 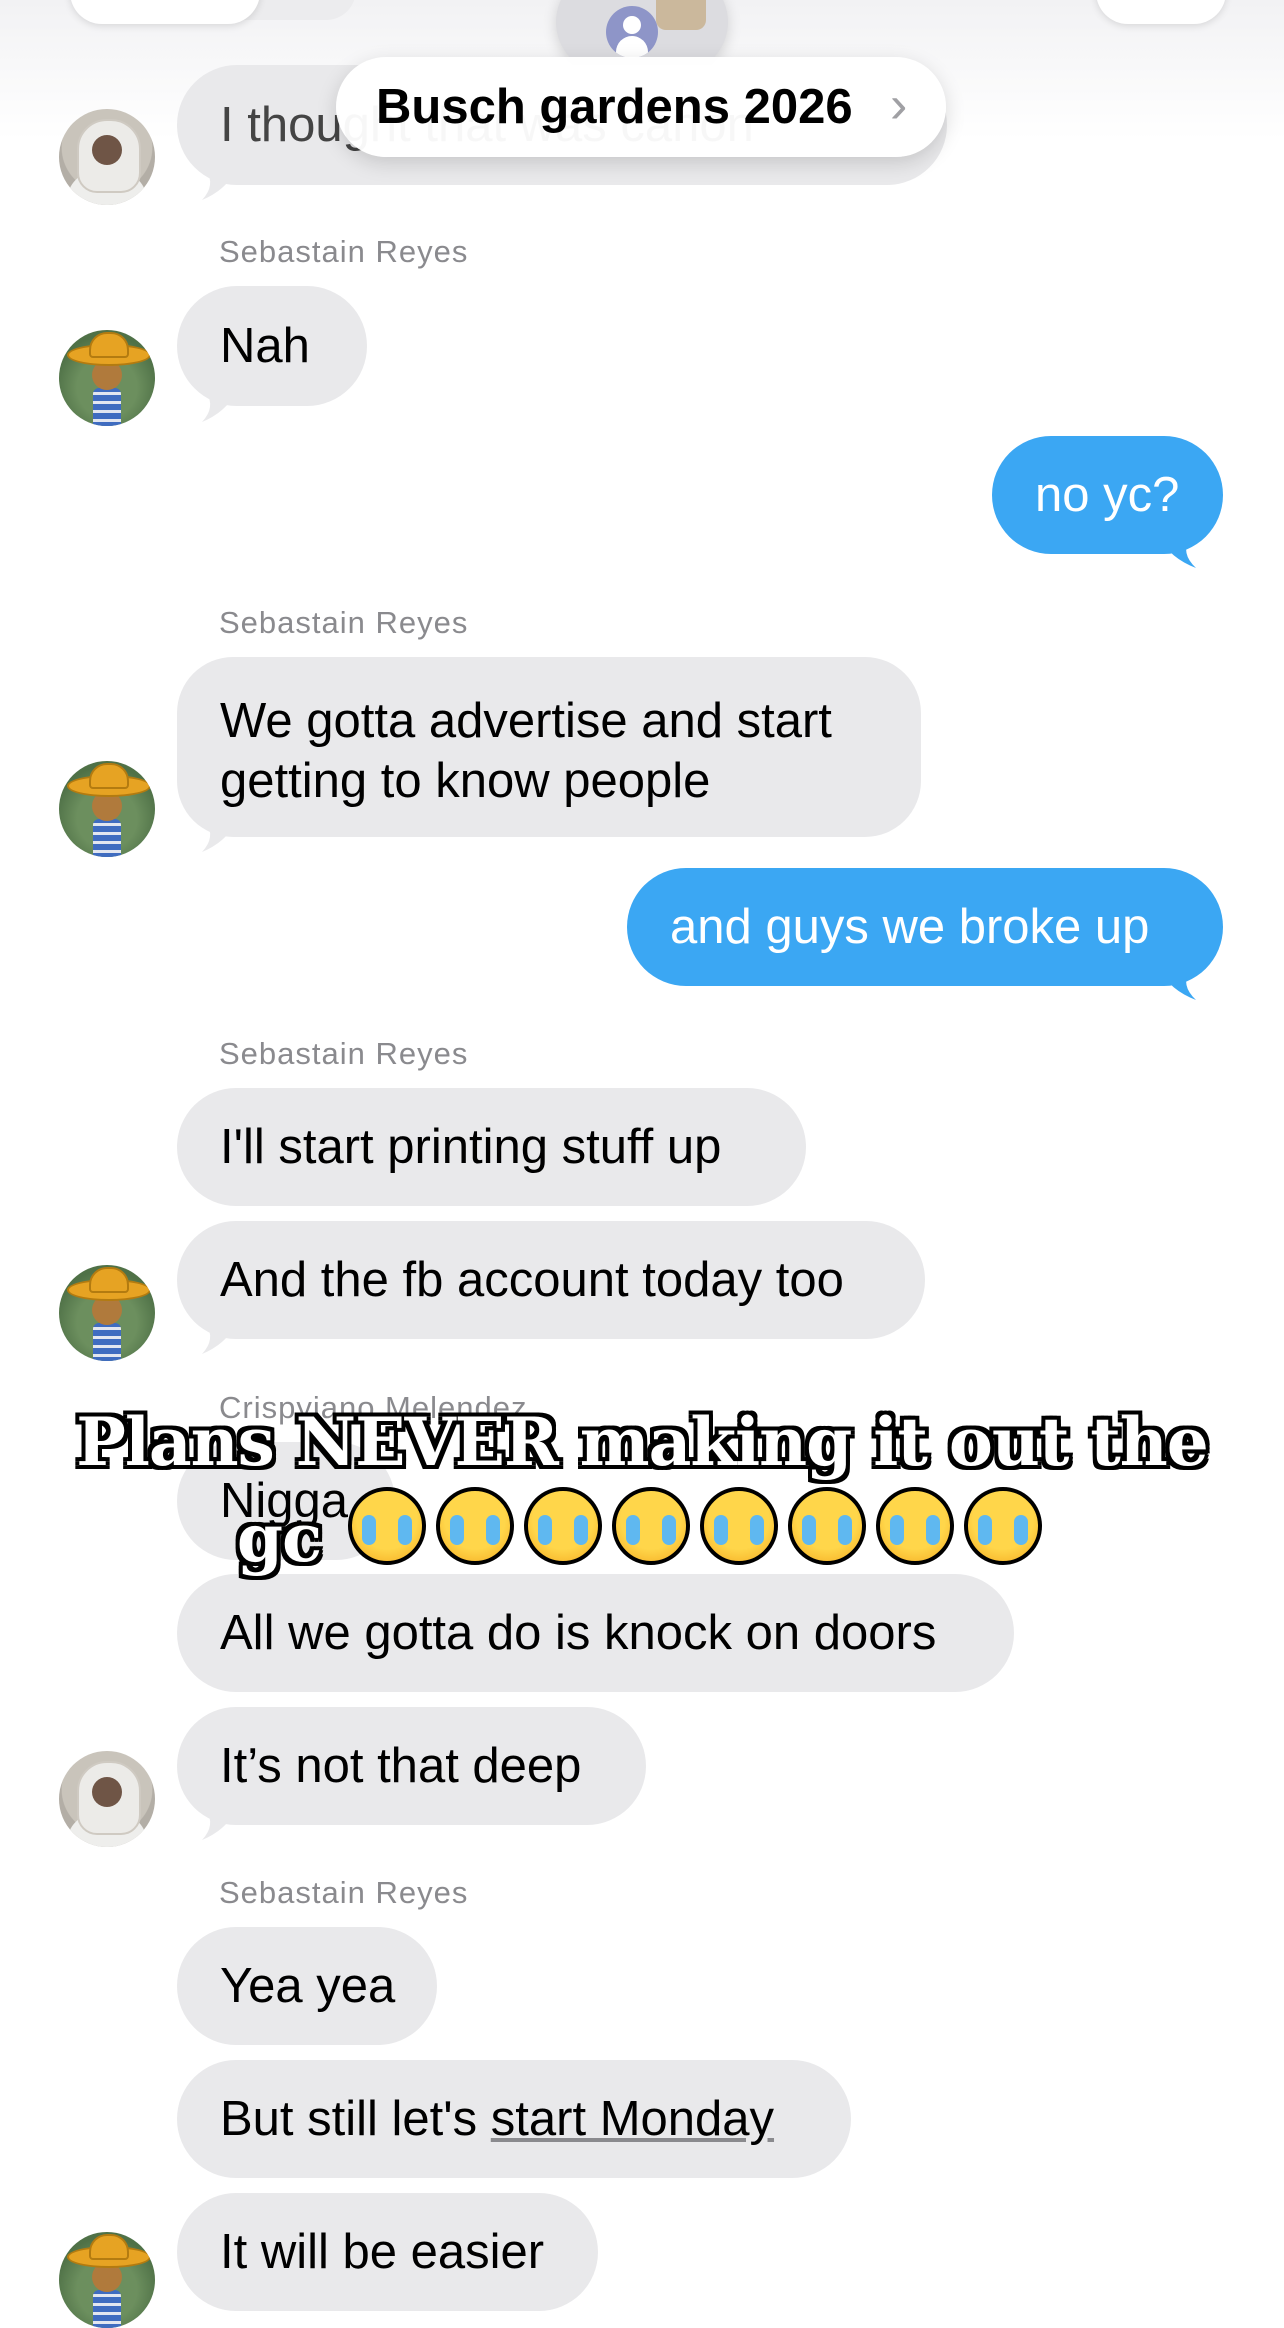 I want to click on group-member-photo, so click(x=681, y=15).